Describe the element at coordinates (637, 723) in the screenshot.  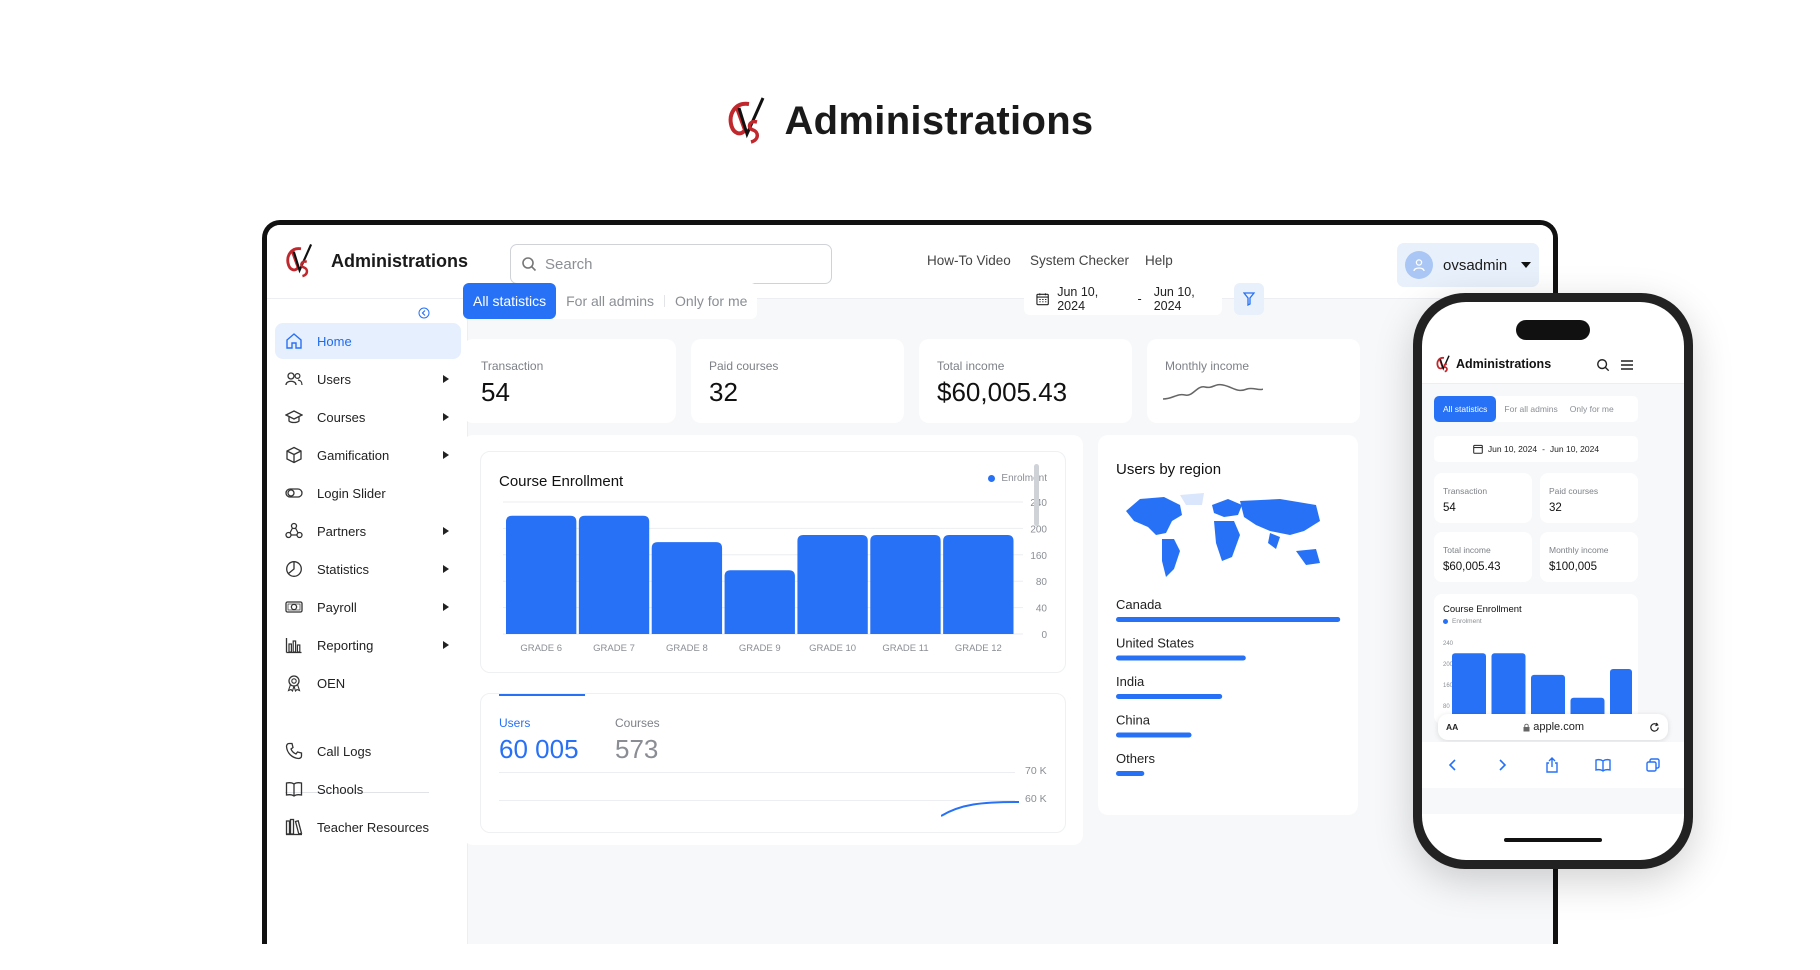
I see `tab-courses: Courses` at that location.